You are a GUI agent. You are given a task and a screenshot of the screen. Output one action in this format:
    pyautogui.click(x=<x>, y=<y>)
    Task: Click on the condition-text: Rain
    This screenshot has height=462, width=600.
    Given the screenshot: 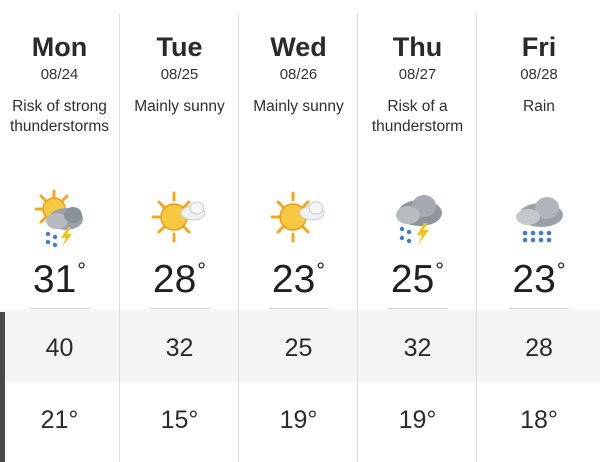 What is the action you would take?
    pyautogui.click(x=538, y=107)
    